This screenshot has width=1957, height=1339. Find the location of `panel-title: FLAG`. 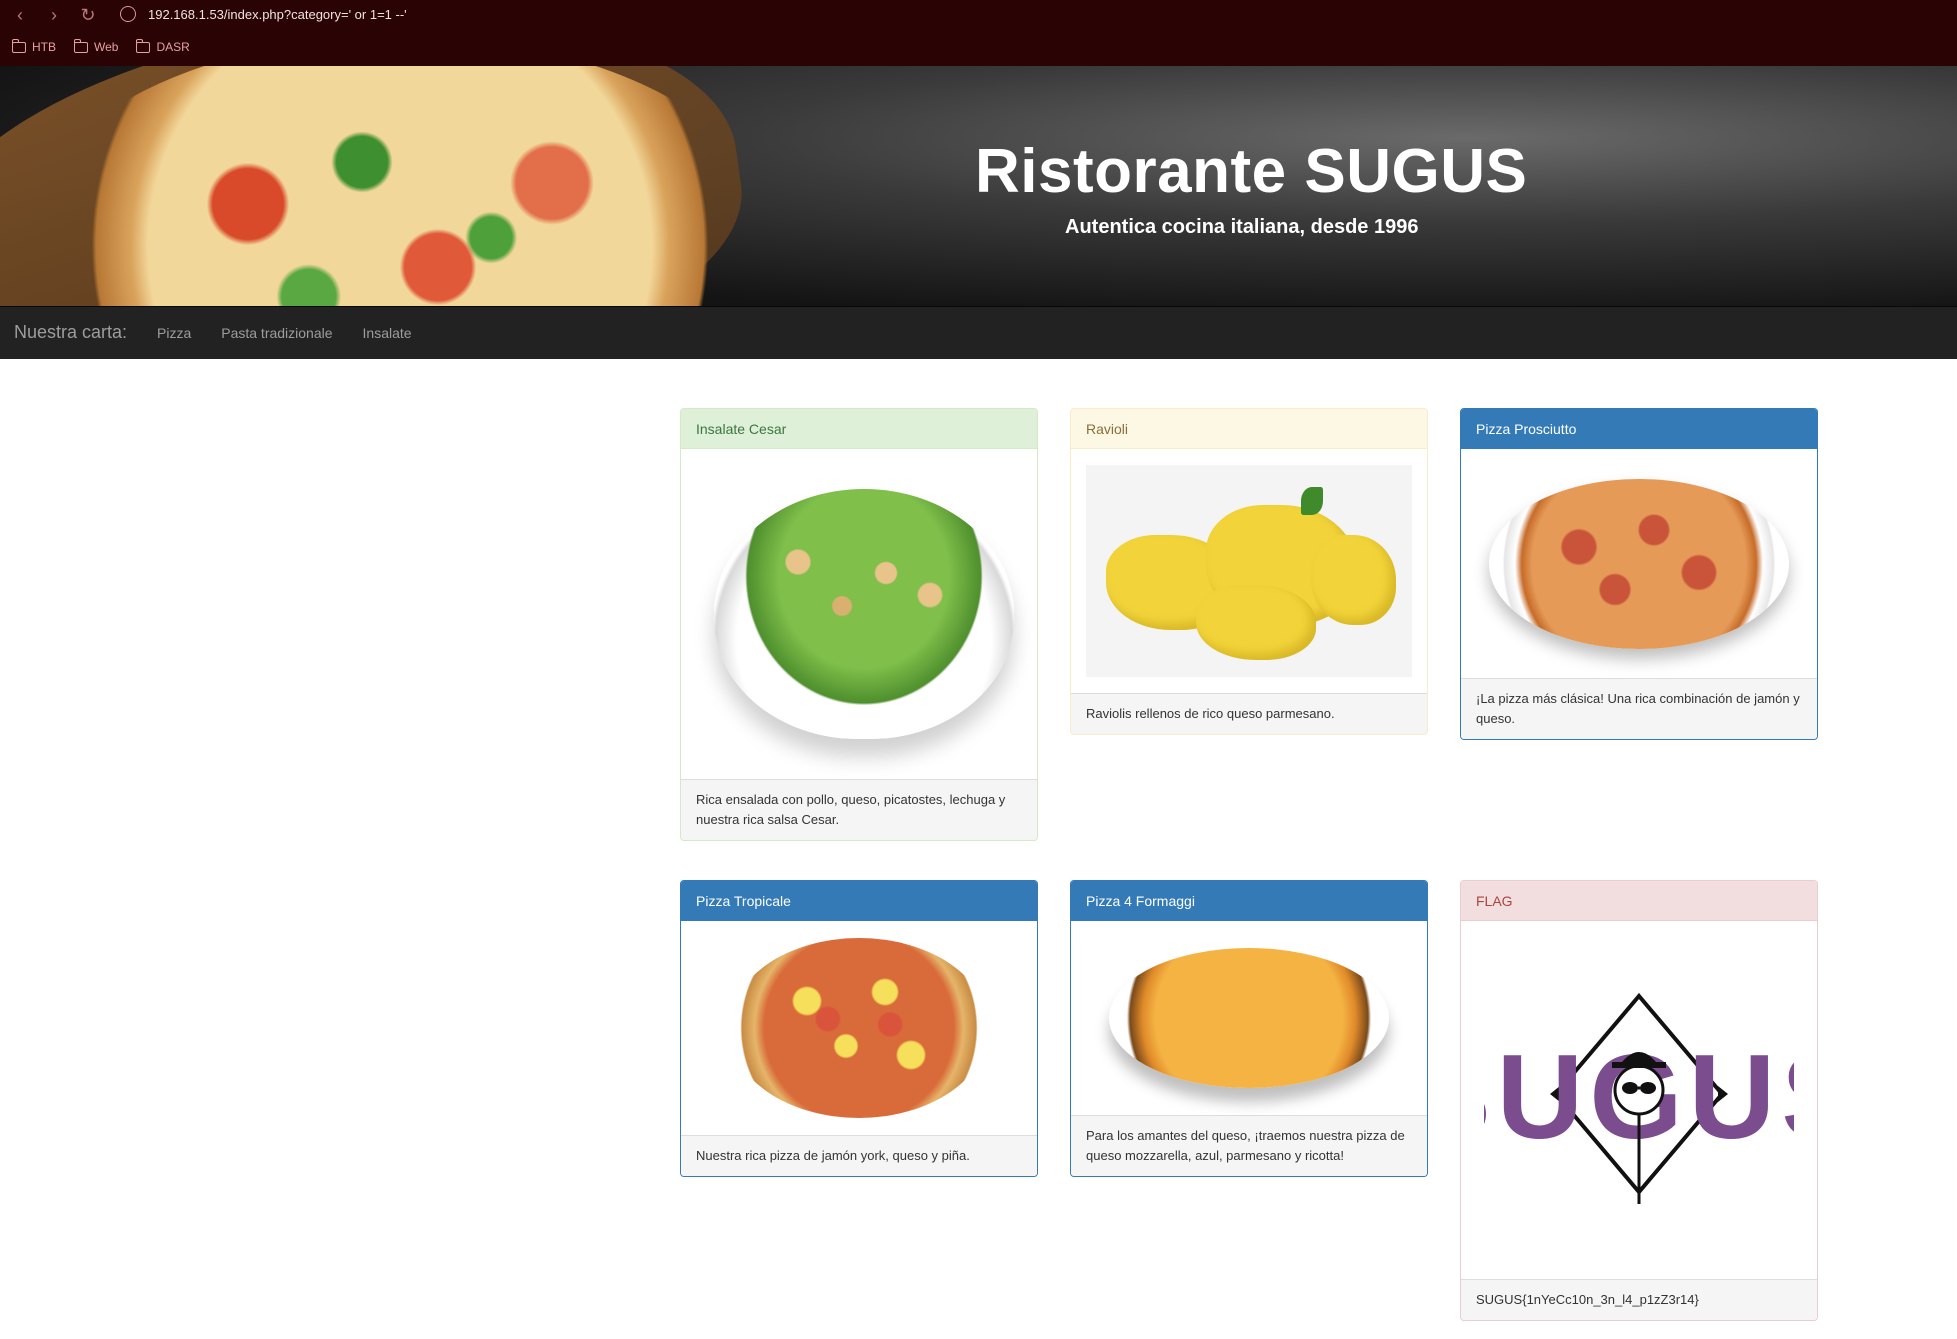

panel-title: FLAG is located at coordinates (1639, 901).